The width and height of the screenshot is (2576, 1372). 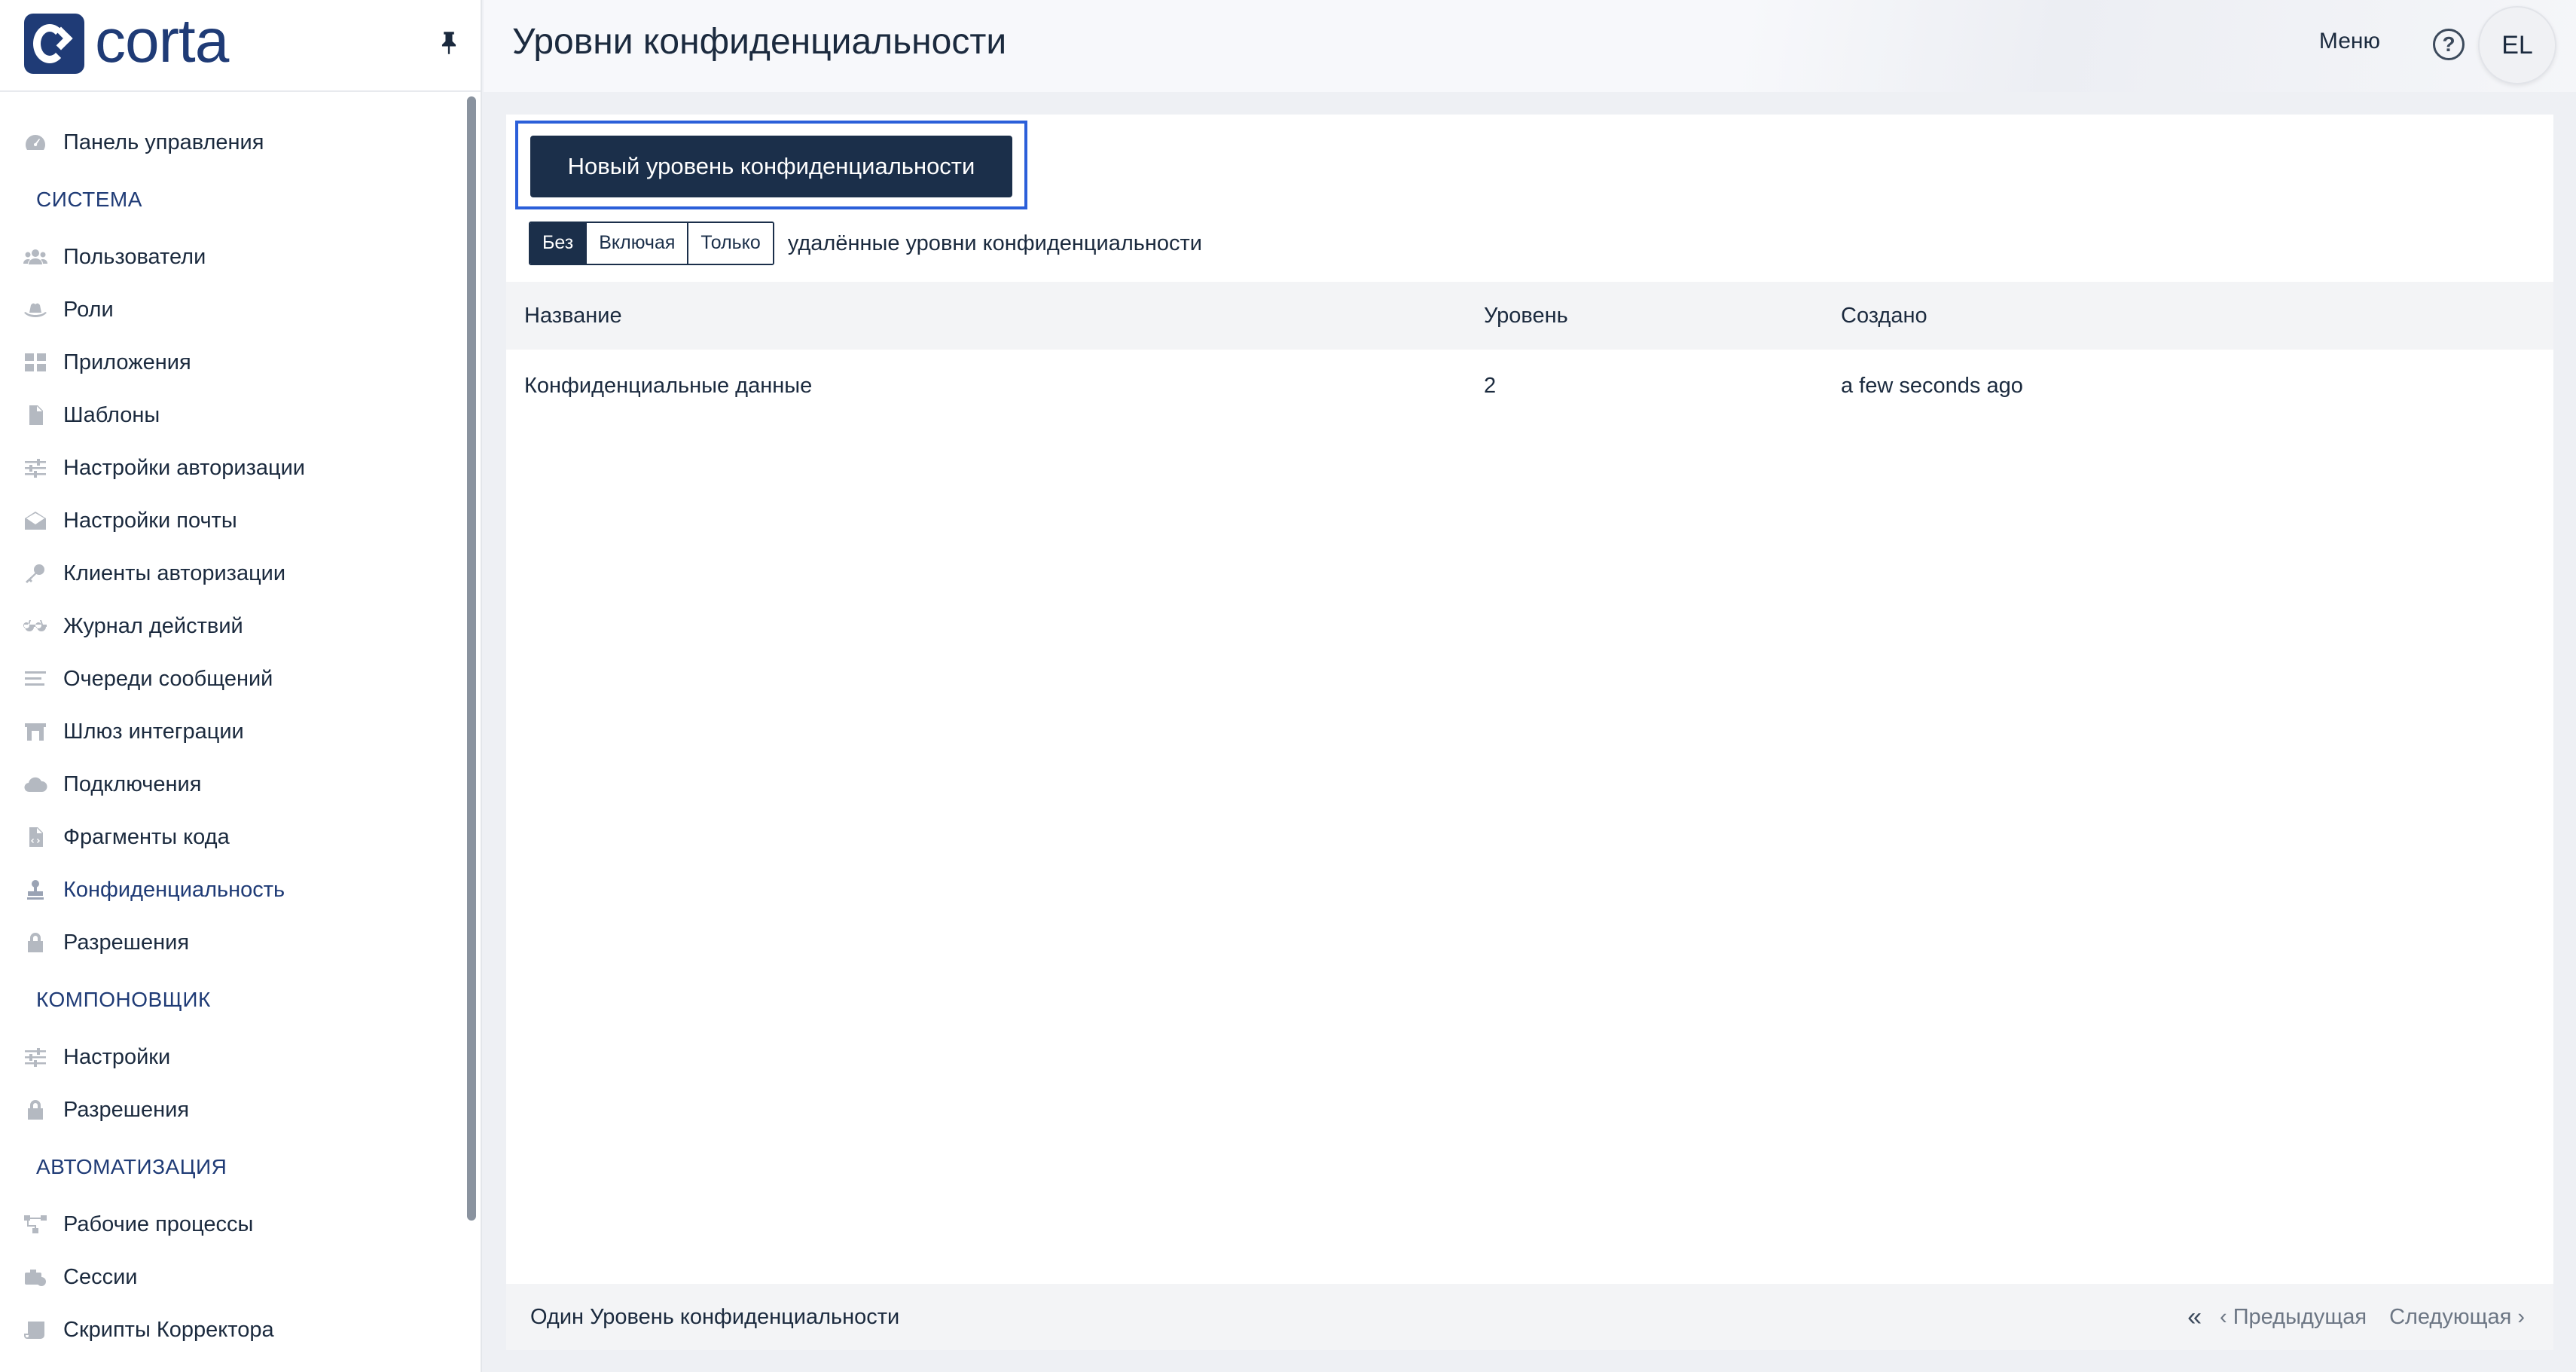 What do you see at coordinates (1491, 386) in the screenshot?
I see `cell-level: 2` at bounding box center [1491, 386].